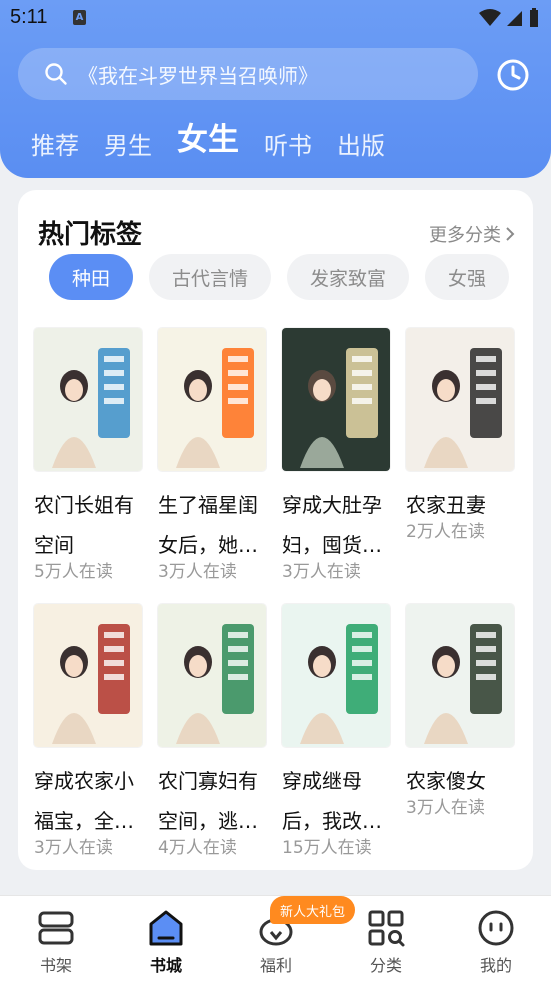 This screenshot has height=981, width=551. I want to click on bookstore-icon, so click(166, 928).